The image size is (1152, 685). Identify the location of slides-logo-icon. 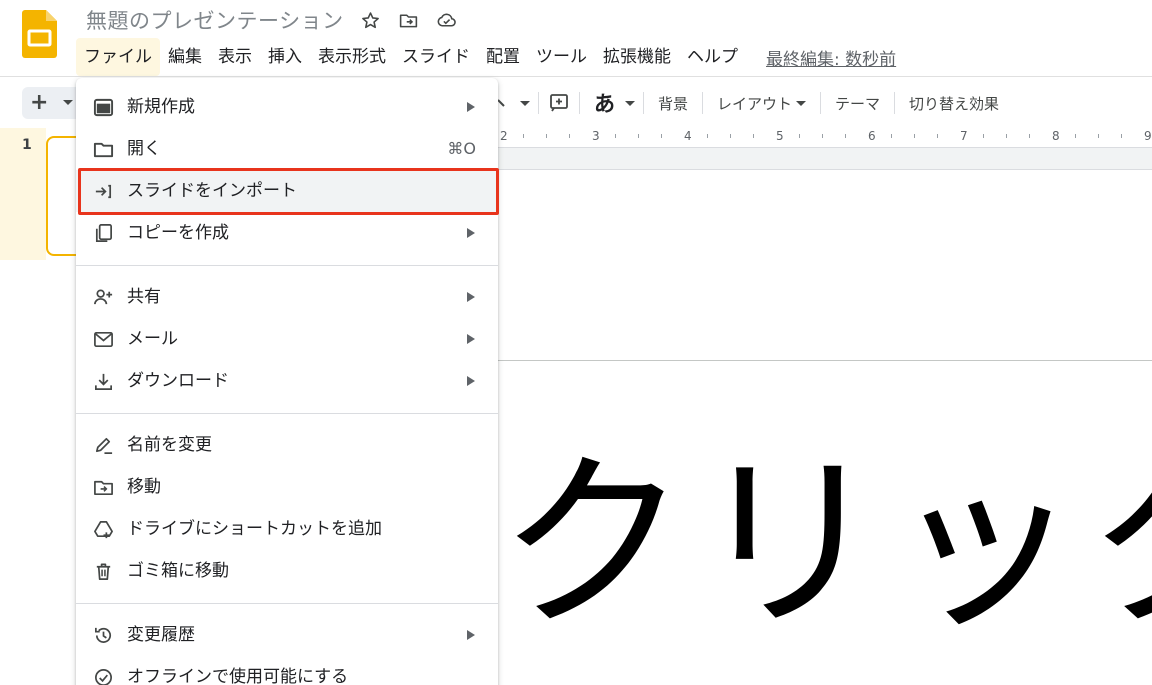
(39, 34).